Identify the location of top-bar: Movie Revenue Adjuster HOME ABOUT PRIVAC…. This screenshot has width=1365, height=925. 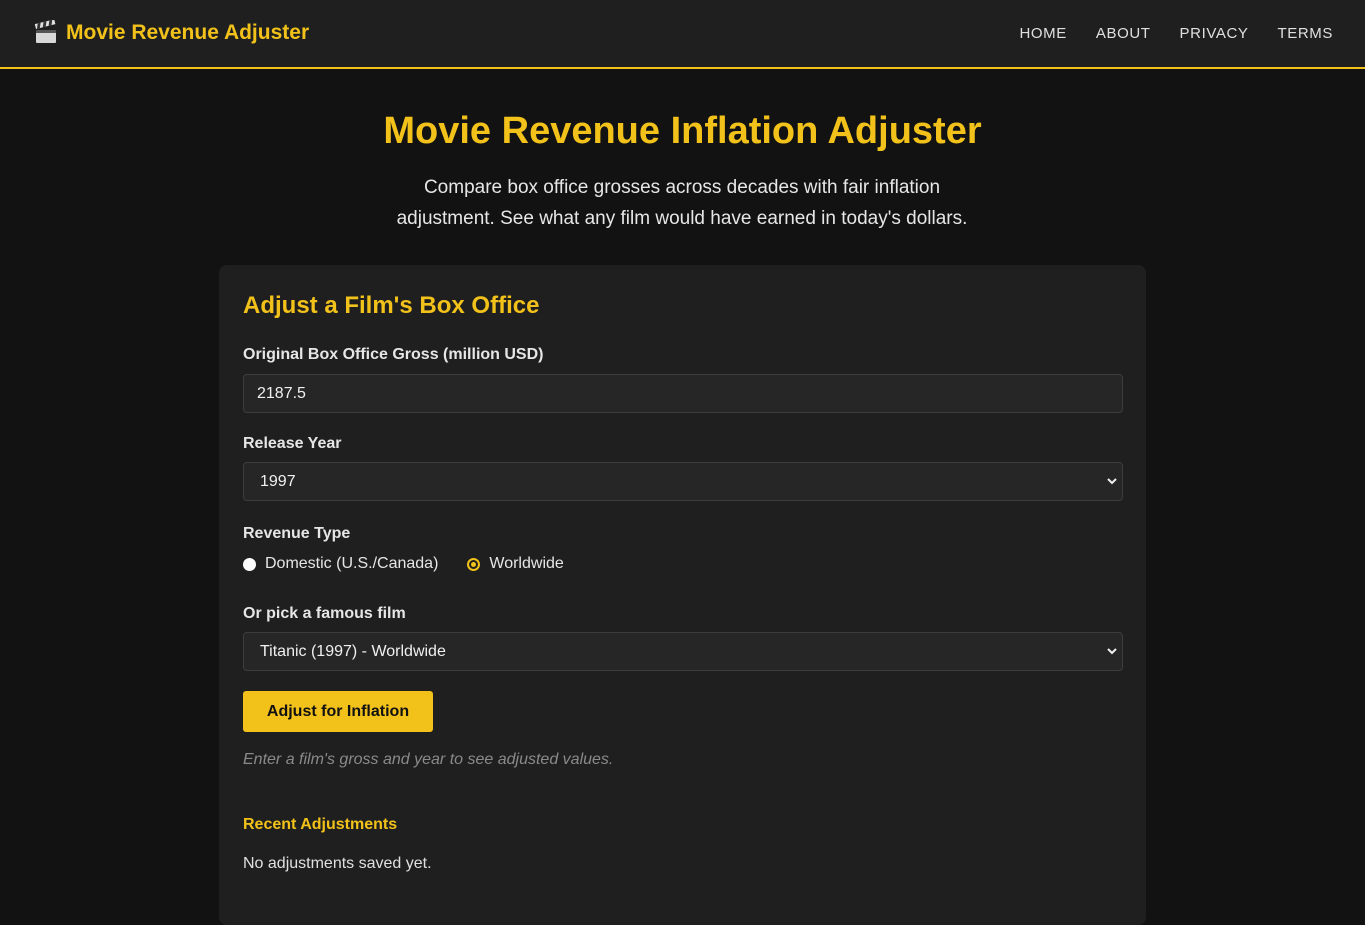
(682, 34).